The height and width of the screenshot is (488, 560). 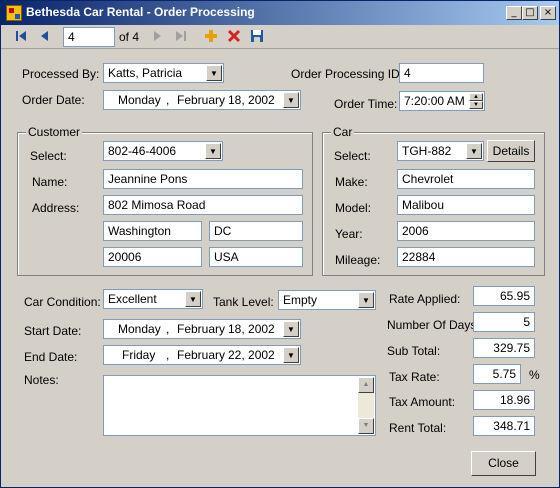 What do you see at coordinates (239, 405) in the screenshot?
I see `notes-textarea: ▲ ▼` at bounding box center [239, 405].